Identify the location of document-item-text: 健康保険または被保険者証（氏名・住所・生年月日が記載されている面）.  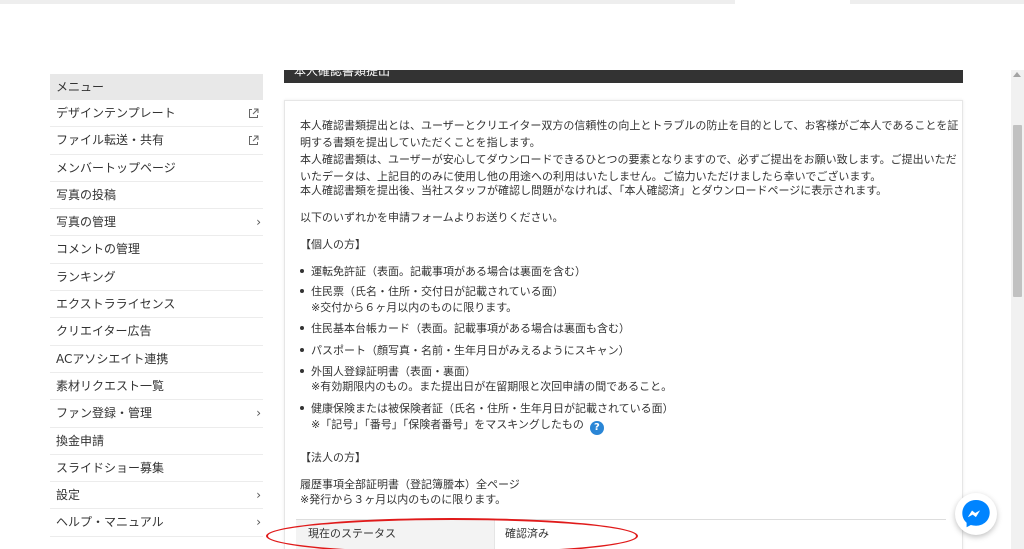
(492, 408).